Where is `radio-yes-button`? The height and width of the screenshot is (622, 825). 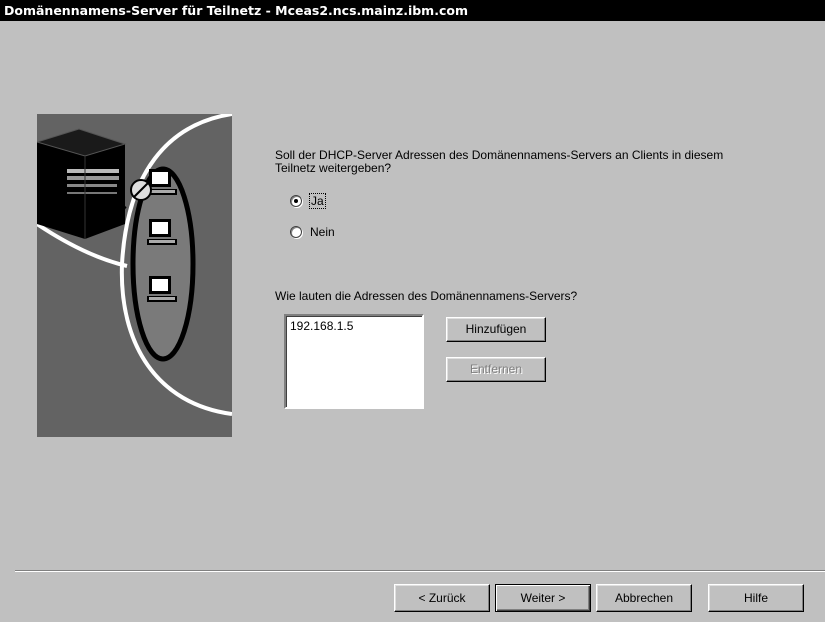
radio-yes-button is located at coordinates (296, 201).